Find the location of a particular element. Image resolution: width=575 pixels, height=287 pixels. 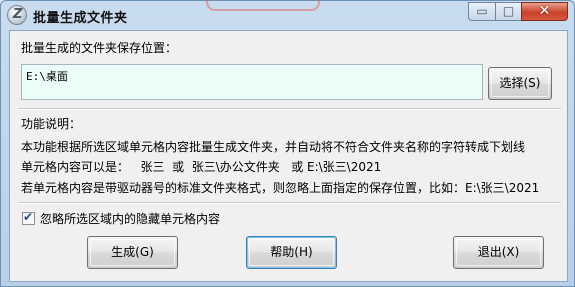

save-location-label: 批量生成的文件夹保存位置： is located at coordinates (99, 48).